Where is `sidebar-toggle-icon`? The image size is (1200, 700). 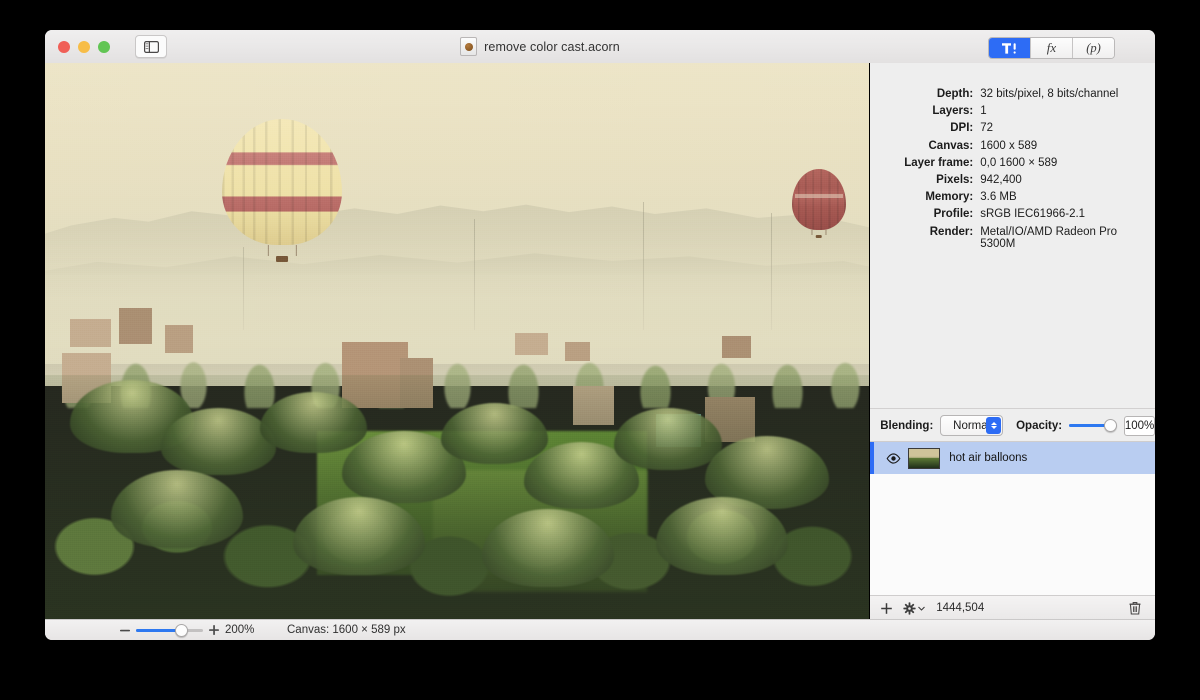 sidebar-toggle-icon is located at coordinates (151, 46).